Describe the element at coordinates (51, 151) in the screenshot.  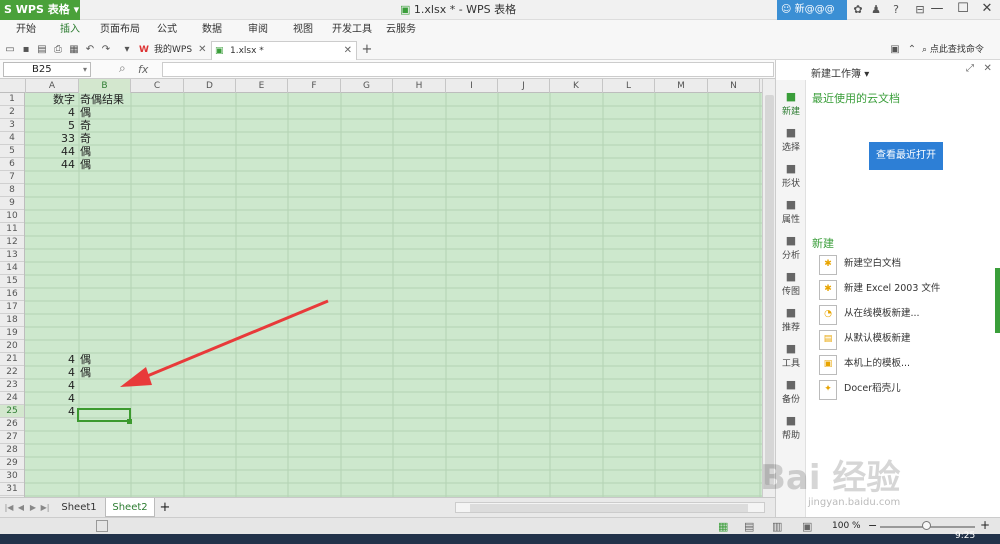
I see `cell-a5: 44` at that location.